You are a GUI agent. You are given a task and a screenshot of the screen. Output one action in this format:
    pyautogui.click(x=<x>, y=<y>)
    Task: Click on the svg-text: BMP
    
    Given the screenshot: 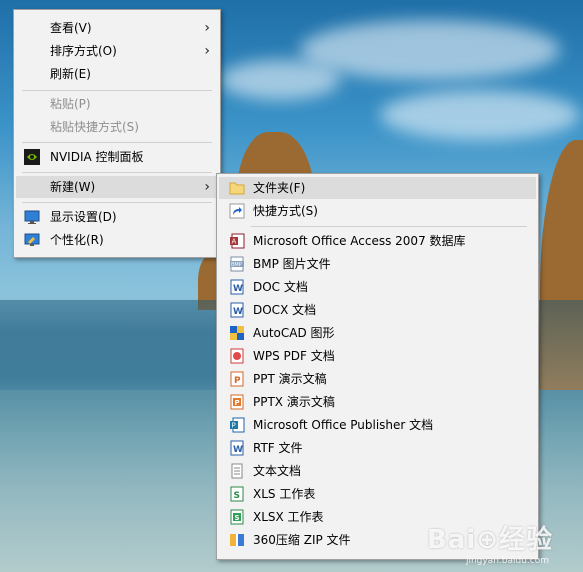 What is the action you would take?
    pyautogui.click(x=236, y=265)
    